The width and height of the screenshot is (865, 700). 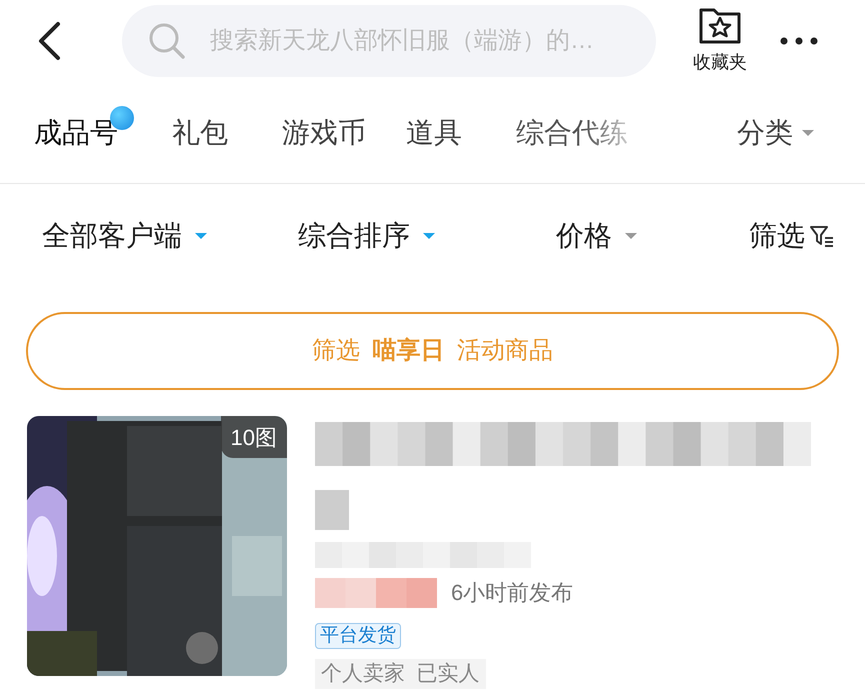 I want to click on more-icon, so click(x=799, y=41).